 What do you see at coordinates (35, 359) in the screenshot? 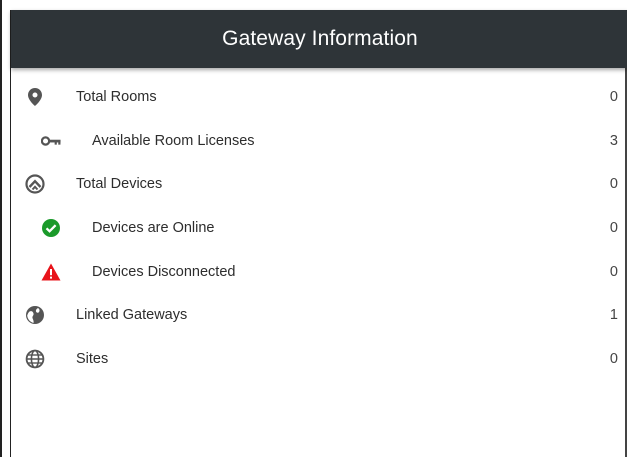
I see `globe-outline-icon` at bounding box center [35, 359].